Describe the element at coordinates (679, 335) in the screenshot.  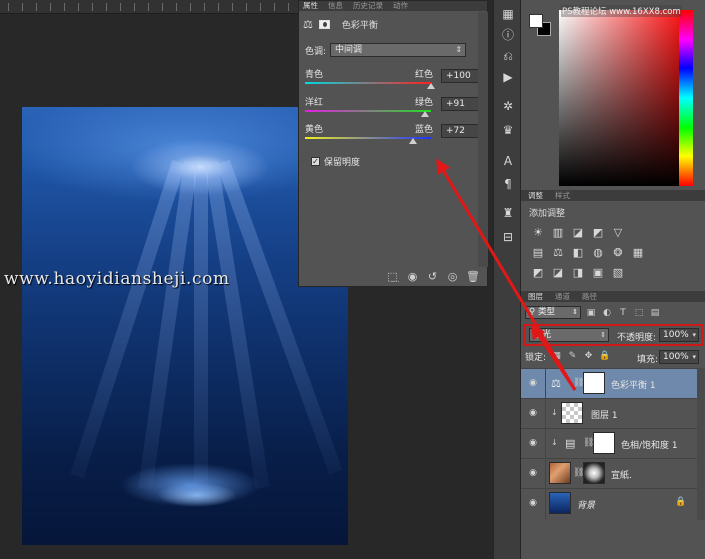
I see `opacity-input: 100% ▾` at that location.